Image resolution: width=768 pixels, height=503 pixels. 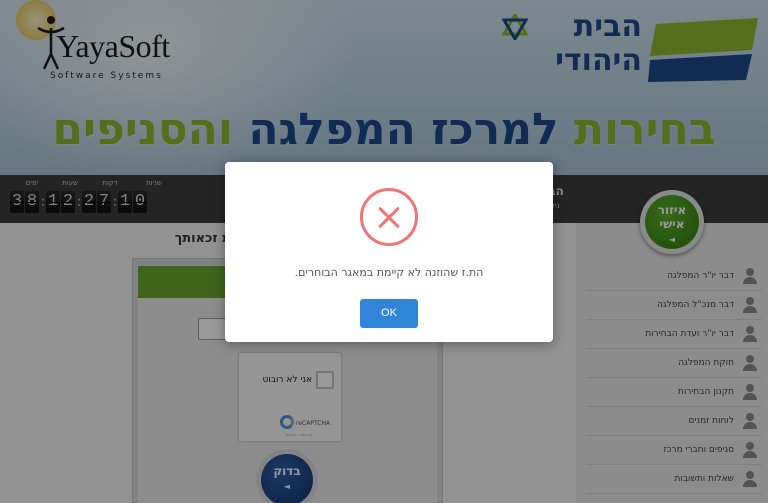 I want to click on error-x-icon, so click(x=389, y=217).